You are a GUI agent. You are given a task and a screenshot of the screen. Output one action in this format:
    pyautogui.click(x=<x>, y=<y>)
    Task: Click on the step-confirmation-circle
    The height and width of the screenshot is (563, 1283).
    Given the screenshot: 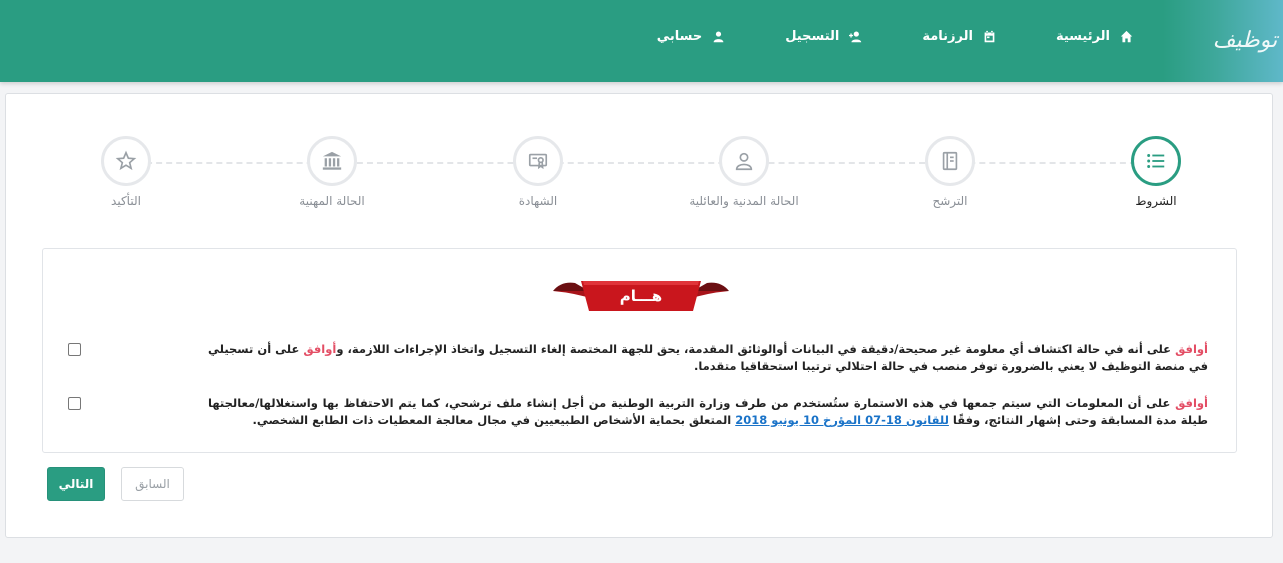 What is the action you would take?
    pyautogui.click(x=126, y=161)
    